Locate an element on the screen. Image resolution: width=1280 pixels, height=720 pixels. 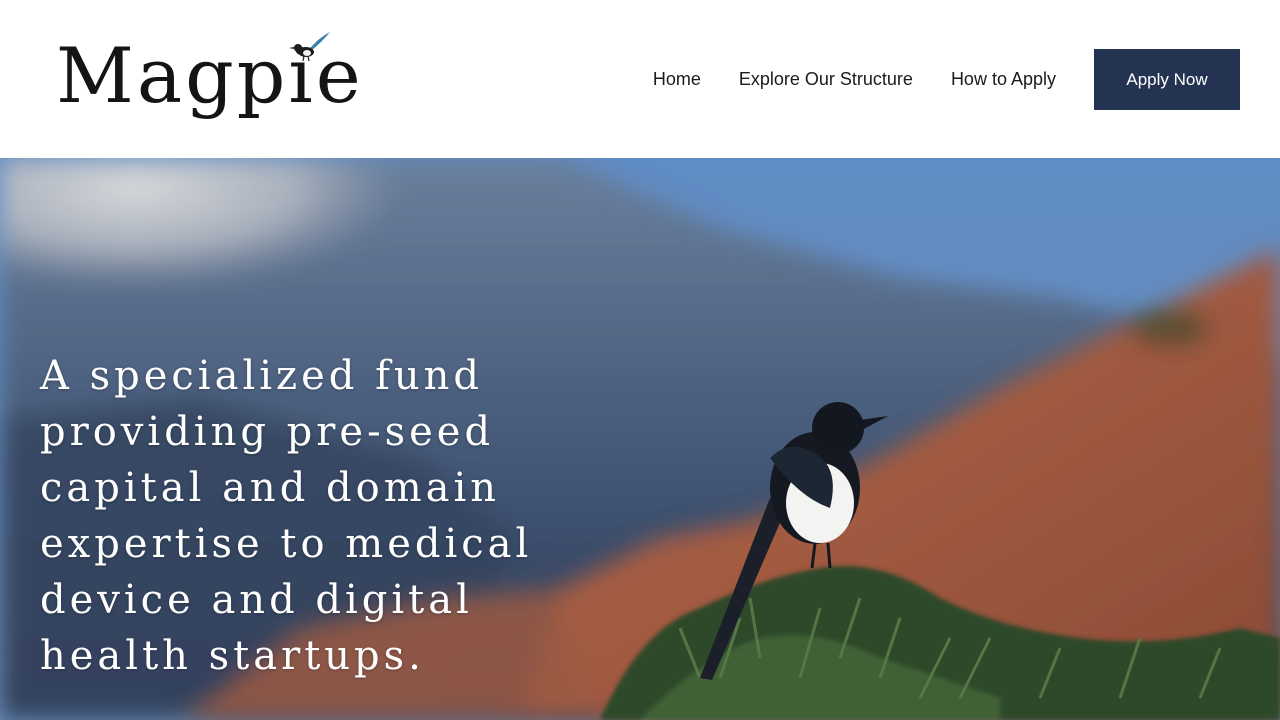
magpie-logo: Magpie is located at coordinates (208, 81).